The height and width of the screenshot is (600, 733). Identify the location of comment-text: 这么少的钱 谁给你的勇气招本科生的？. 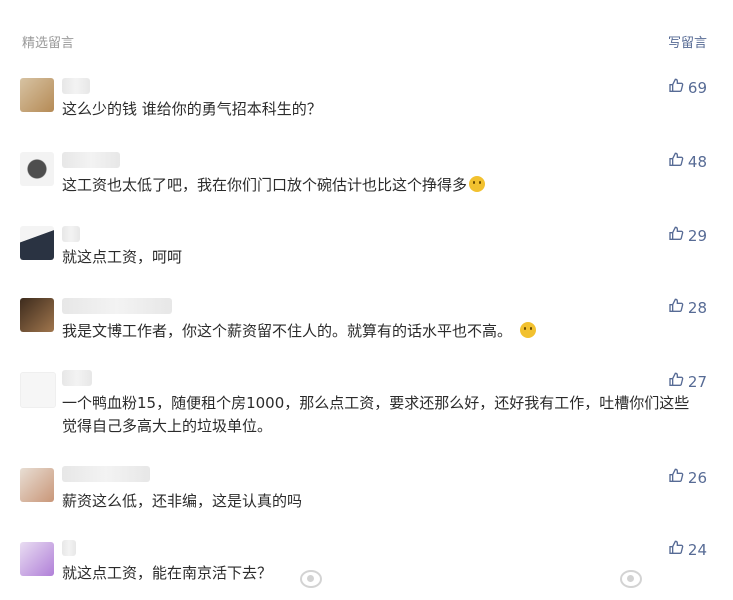
(192, 109).